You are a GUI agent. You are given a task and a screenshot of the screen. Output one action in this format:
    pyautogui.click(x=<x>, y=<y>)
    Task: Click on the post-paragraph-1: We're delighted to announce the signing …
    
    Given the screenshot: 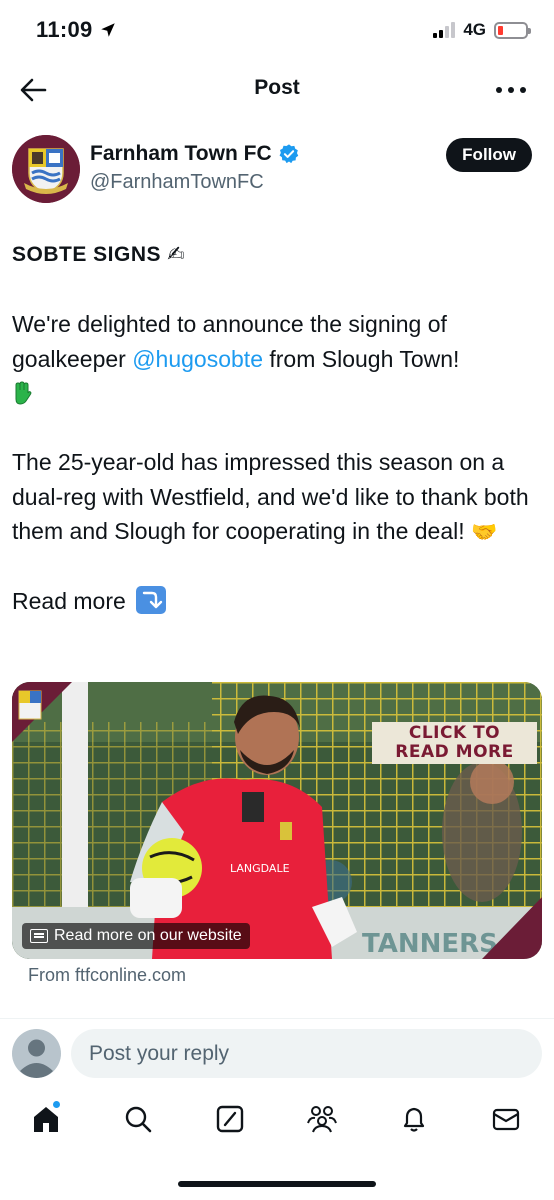 What is the action you would take?
    pyautogui.click(x=280, y=359)
    